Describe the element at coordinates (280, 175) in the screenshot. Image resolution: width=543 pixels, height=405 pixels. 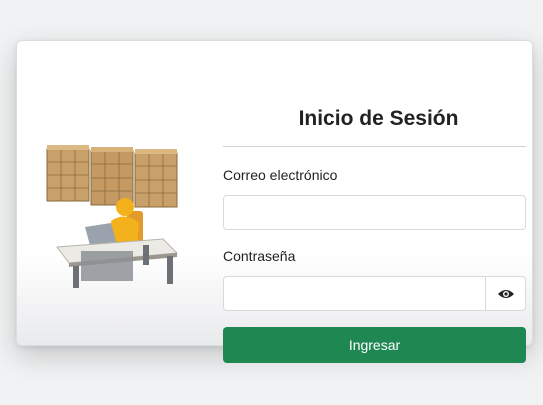
I see `email-label: Correo electrónico` at that location.